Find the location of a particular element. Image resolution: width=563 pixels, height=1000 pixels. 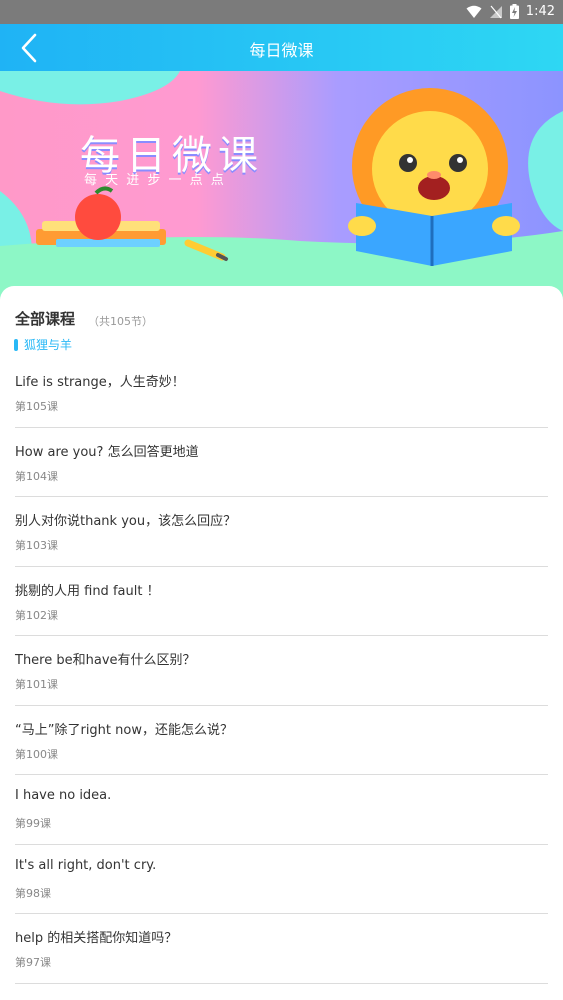

lesson-item: There be和have有什么区别？ 第101课 is located at coordinates (281, 671).